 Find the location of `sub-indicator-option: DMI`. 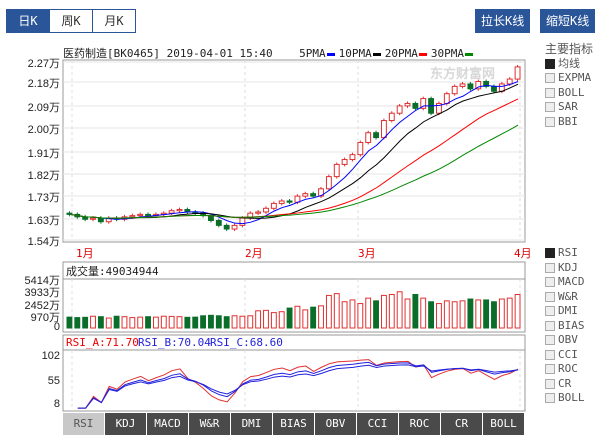

sub-indicator-option: DMI is located at coordinates (565, 311).